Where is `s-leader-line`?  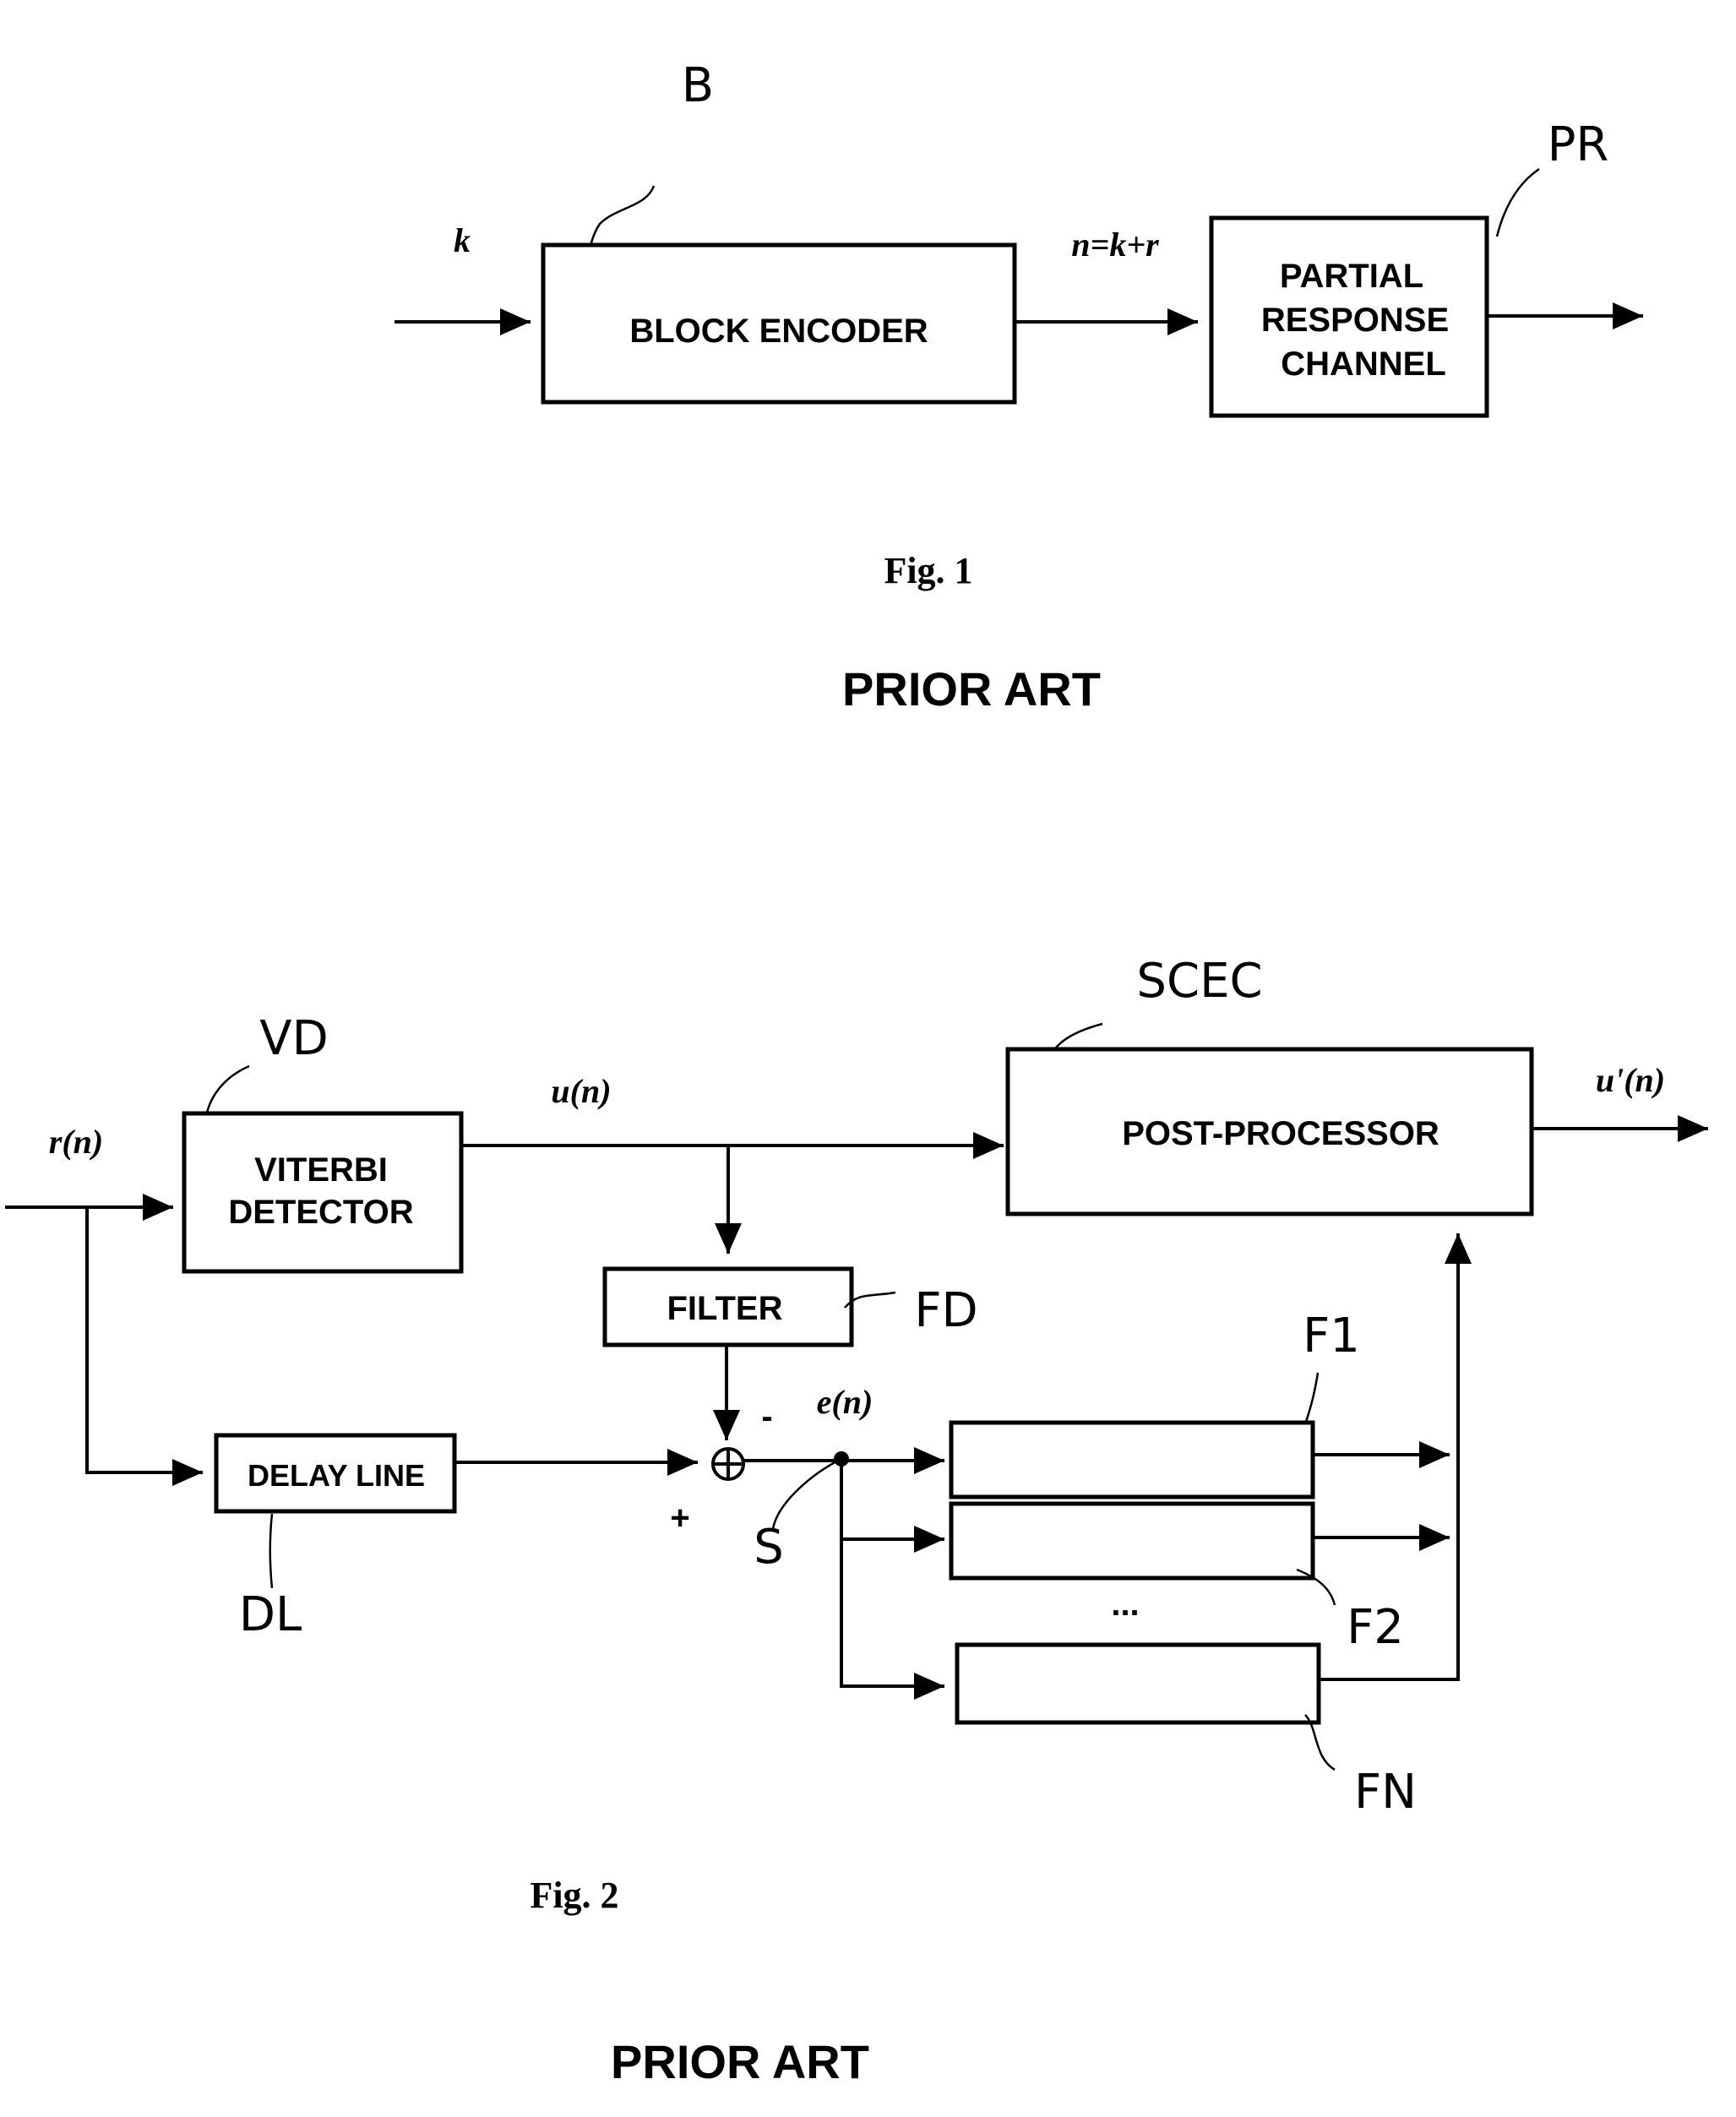
s-leader-line is located at coordinates (806, 1493).